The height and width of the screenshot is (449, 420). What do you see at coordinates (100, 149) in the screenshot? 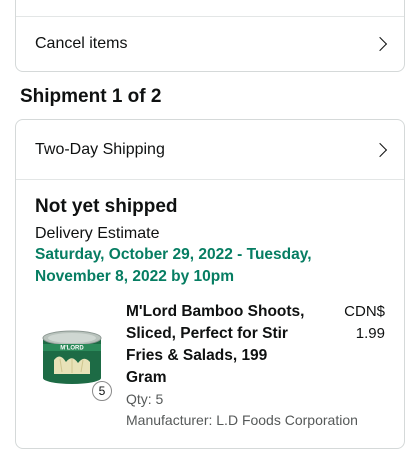
I see `shipping-method-label: Two-Day Shipping` at bounding box center [100, 149].